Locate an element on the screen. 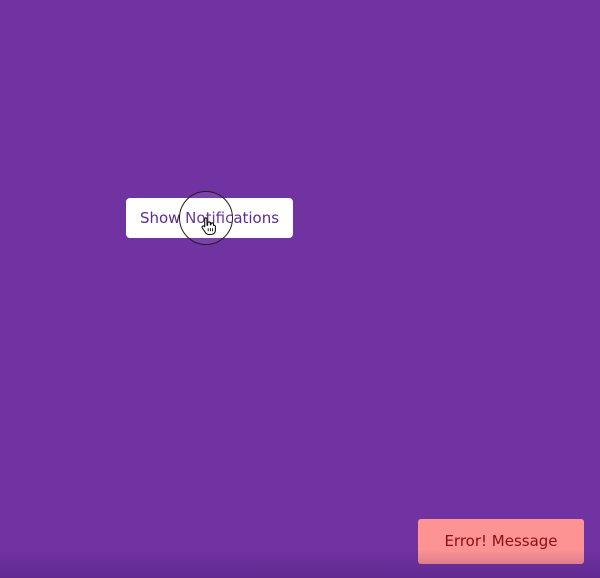  show-notifications-button: Show Notifications is located at coordinates (209, 218).